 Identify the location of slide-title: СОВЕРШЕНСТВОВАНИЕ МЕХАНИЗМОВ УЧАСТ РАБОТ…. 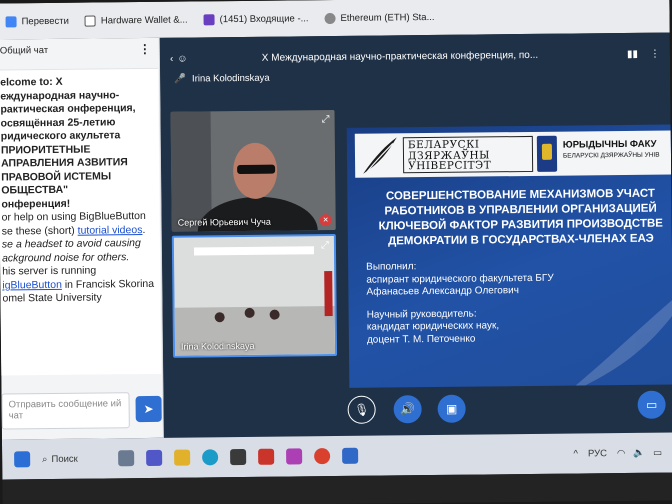
(513, 217).